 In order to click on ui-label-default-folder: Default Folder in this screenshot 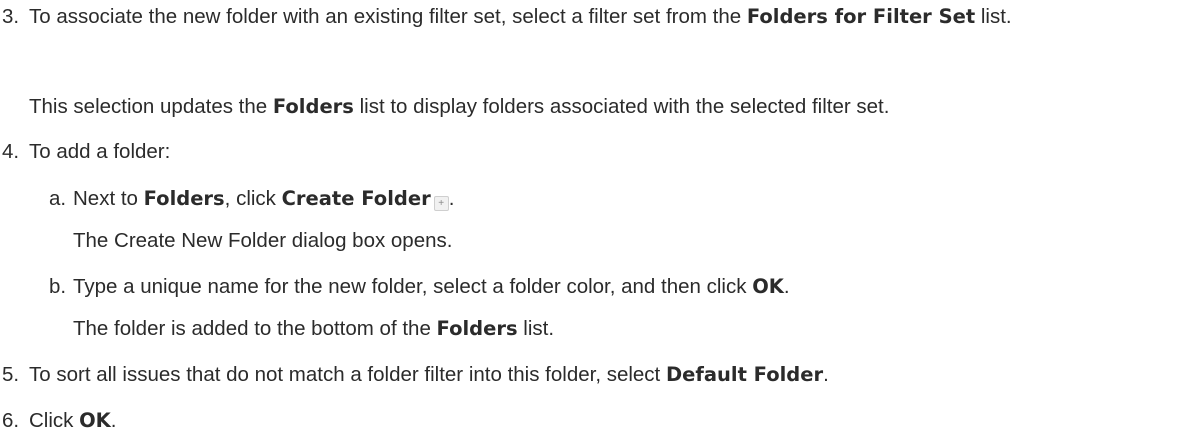, I will do `click(744, 374)`.